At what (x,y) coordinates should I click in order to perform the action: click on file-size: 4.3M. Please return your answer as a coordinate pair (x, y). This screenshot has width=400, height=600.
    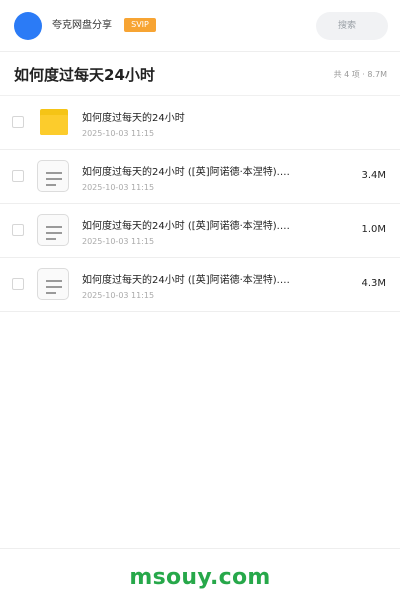
    Looking at the image, I should click on (373, 283).